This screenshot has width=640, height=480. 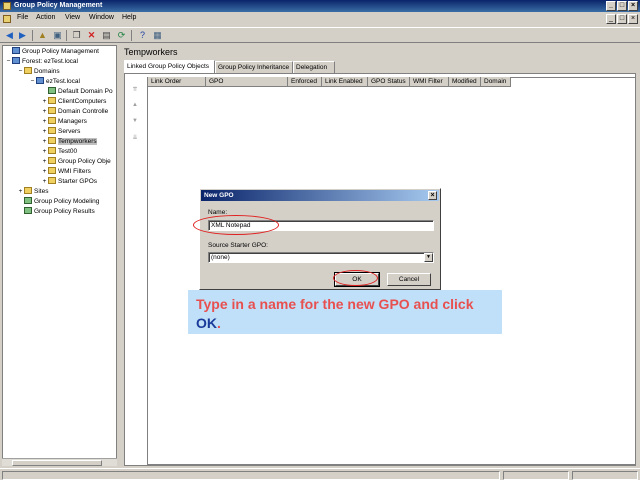 I want to click on tree-node-default-domain-policy: Default Domain Po, so click(x=77, y=92).